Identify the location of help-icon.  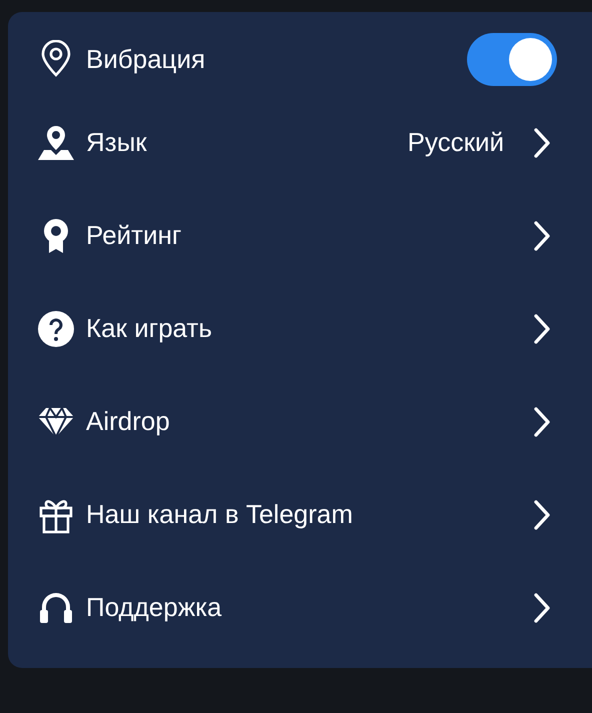
(56, 329).